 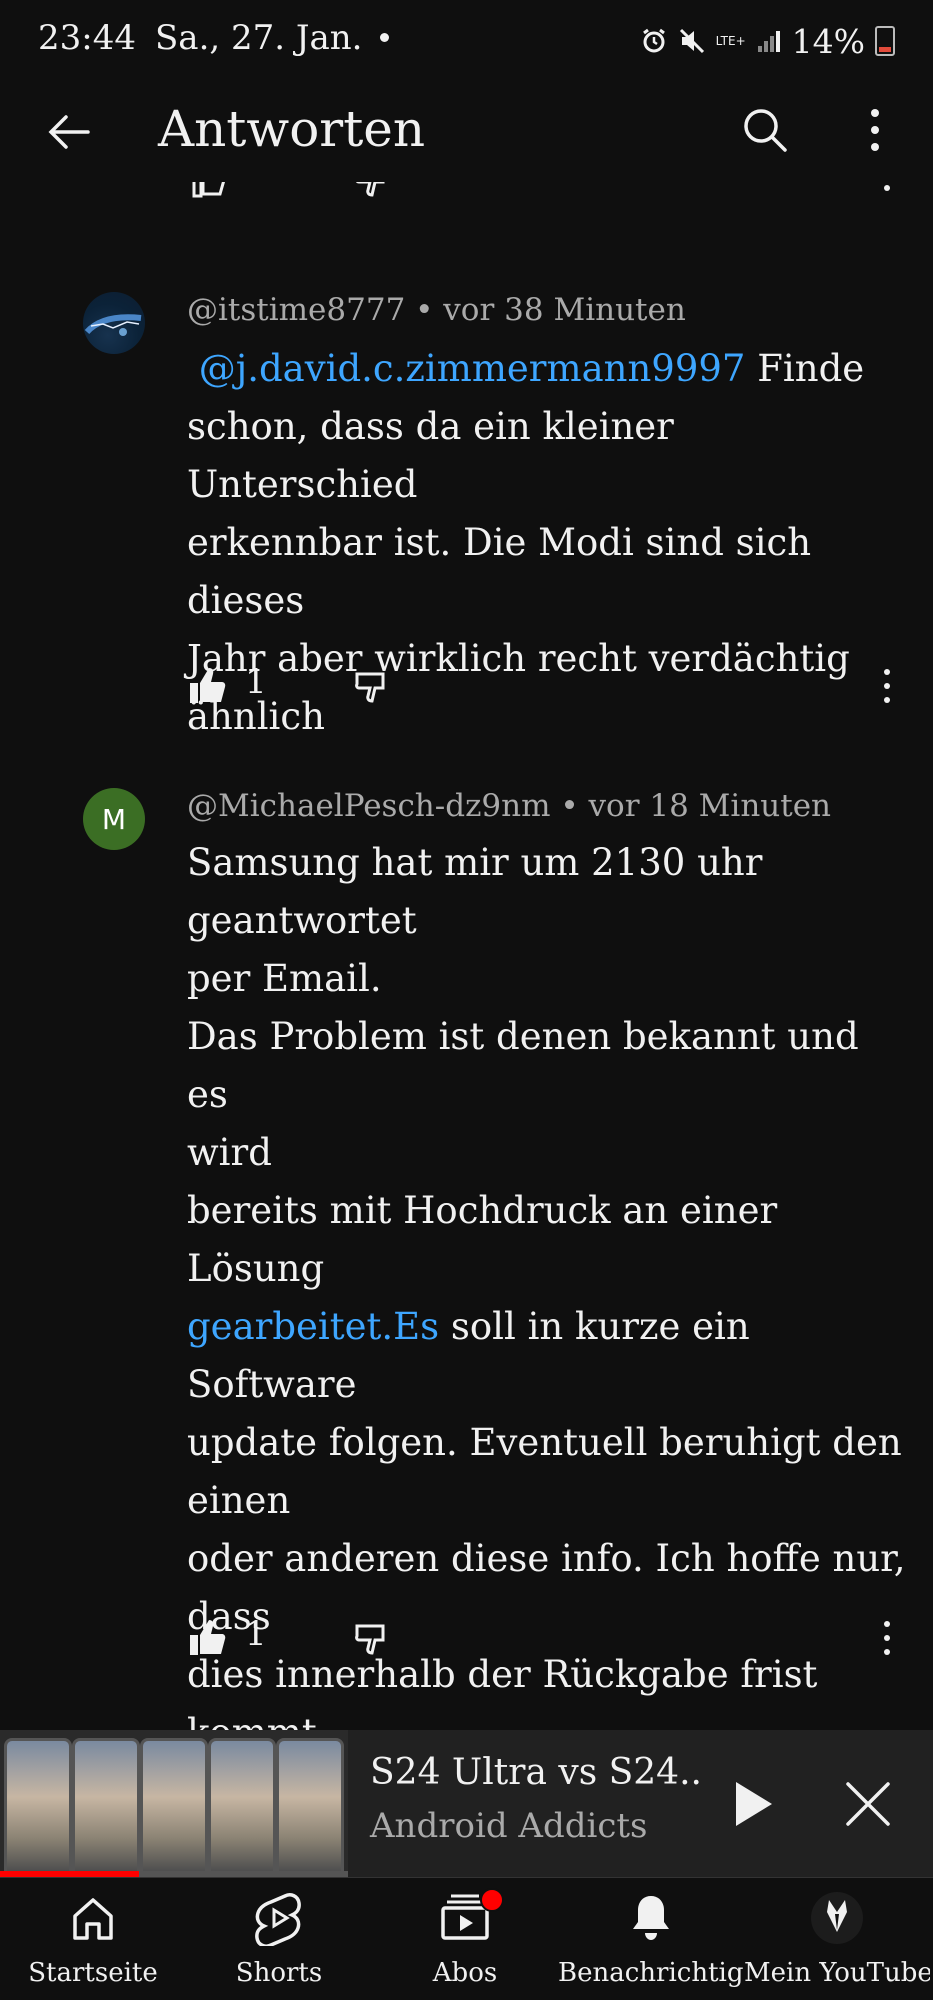 I want to click on back-arrow-icon, so click(x=70, y=132).